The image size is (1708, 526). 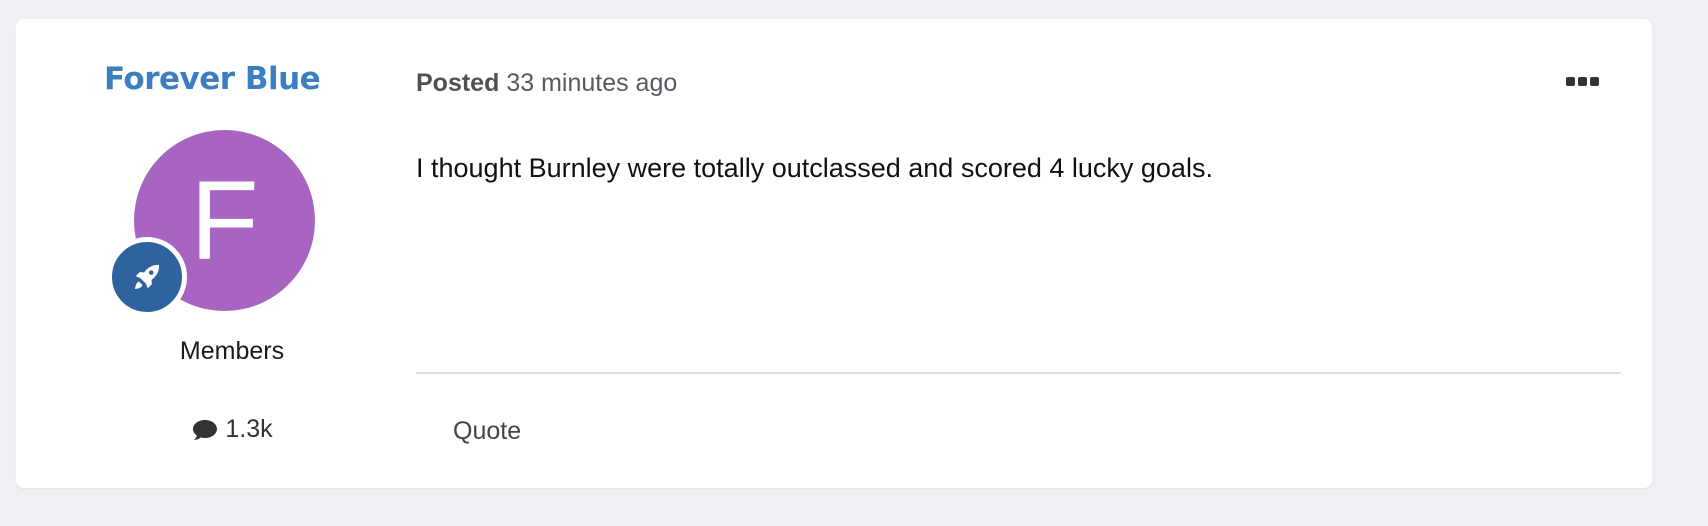 I want to click on author-name-link: Forever Blue, so click(x=212, y=79).